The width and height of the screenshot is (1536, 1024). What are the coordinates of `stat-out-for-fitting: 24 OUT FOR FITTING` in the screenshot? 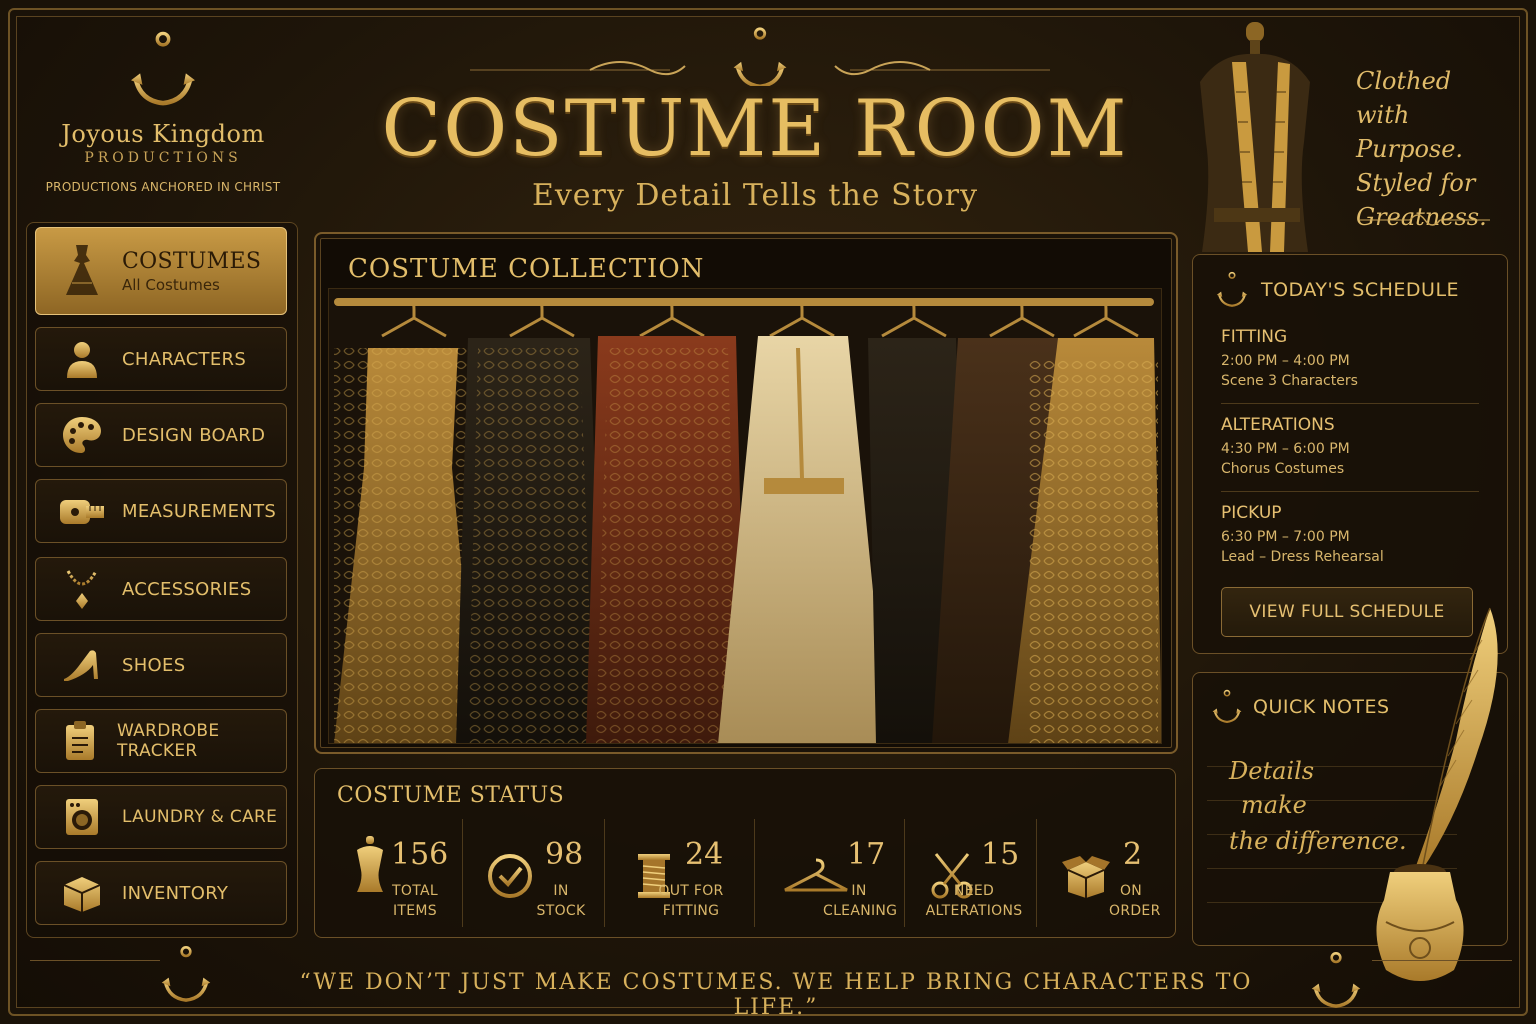 It's located at (680, 873).